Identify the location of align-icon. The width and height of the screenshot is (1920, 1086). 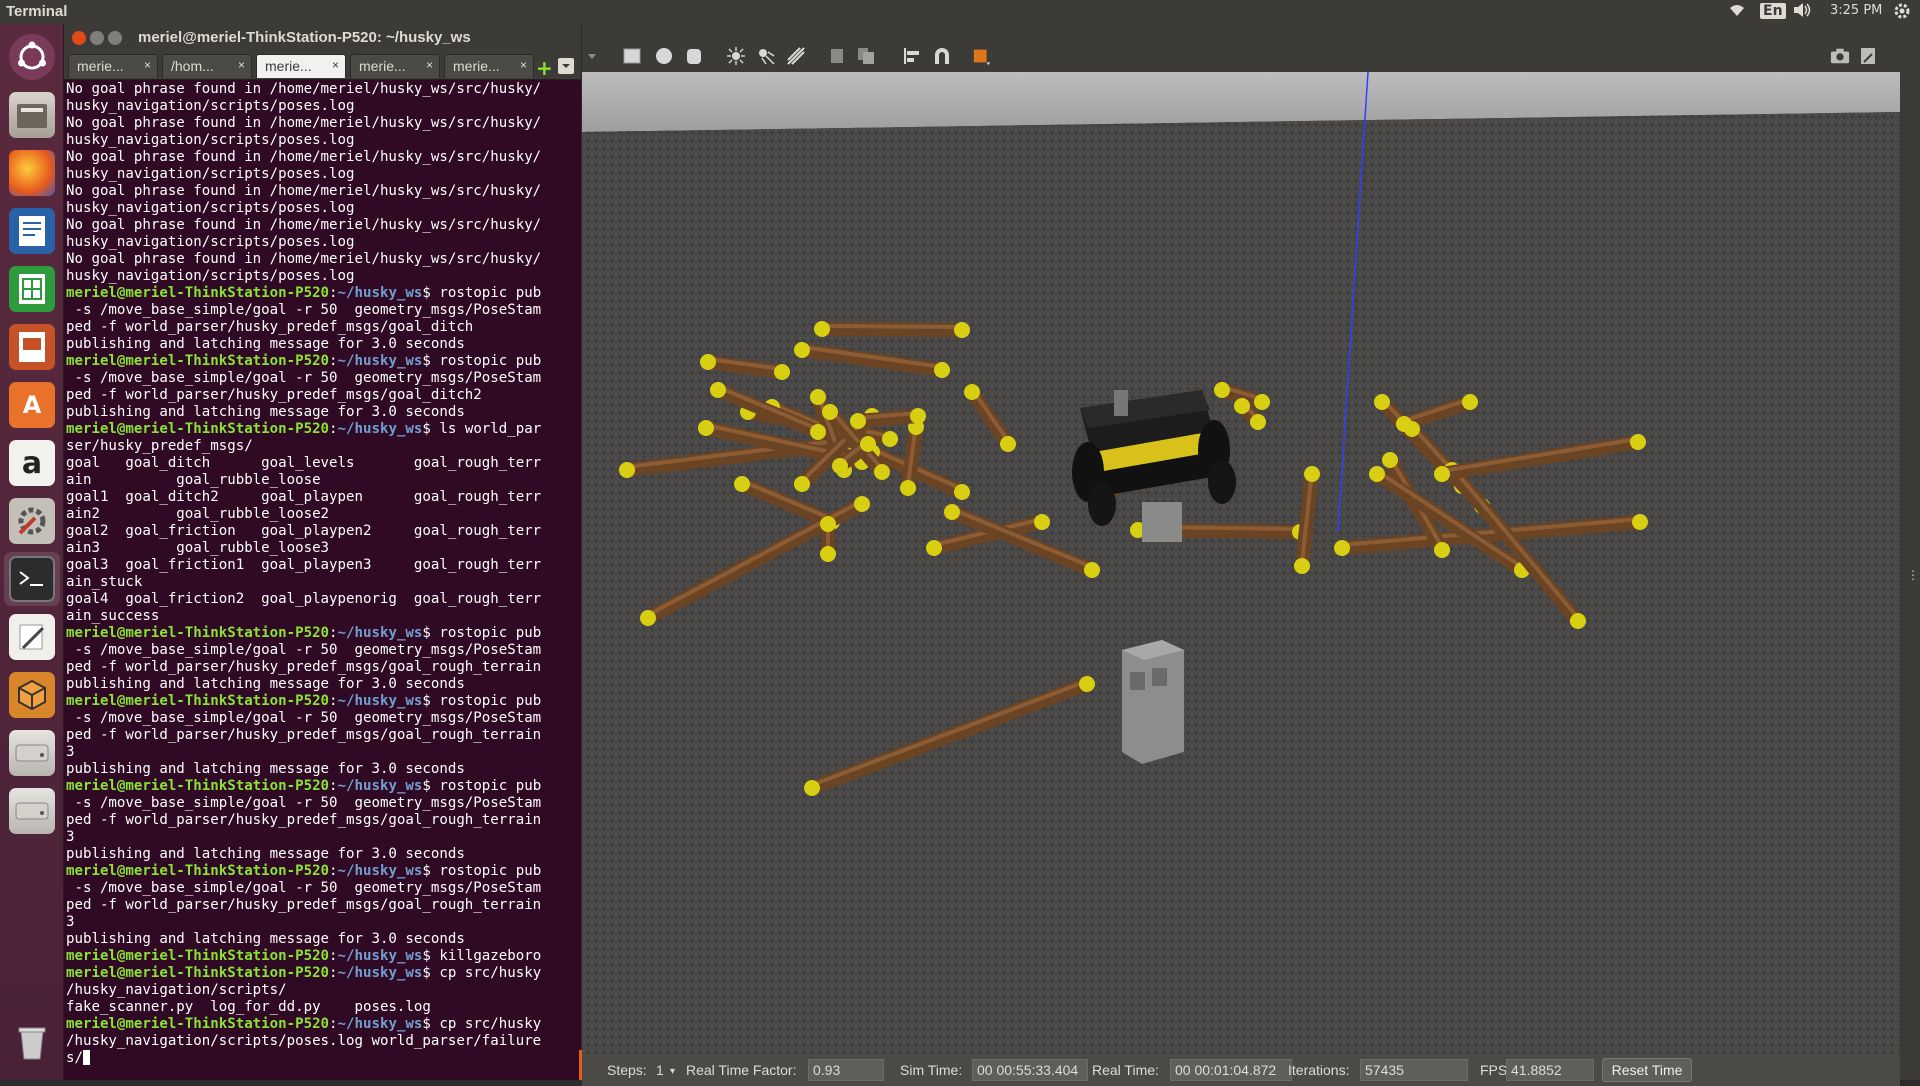
(912, 56).